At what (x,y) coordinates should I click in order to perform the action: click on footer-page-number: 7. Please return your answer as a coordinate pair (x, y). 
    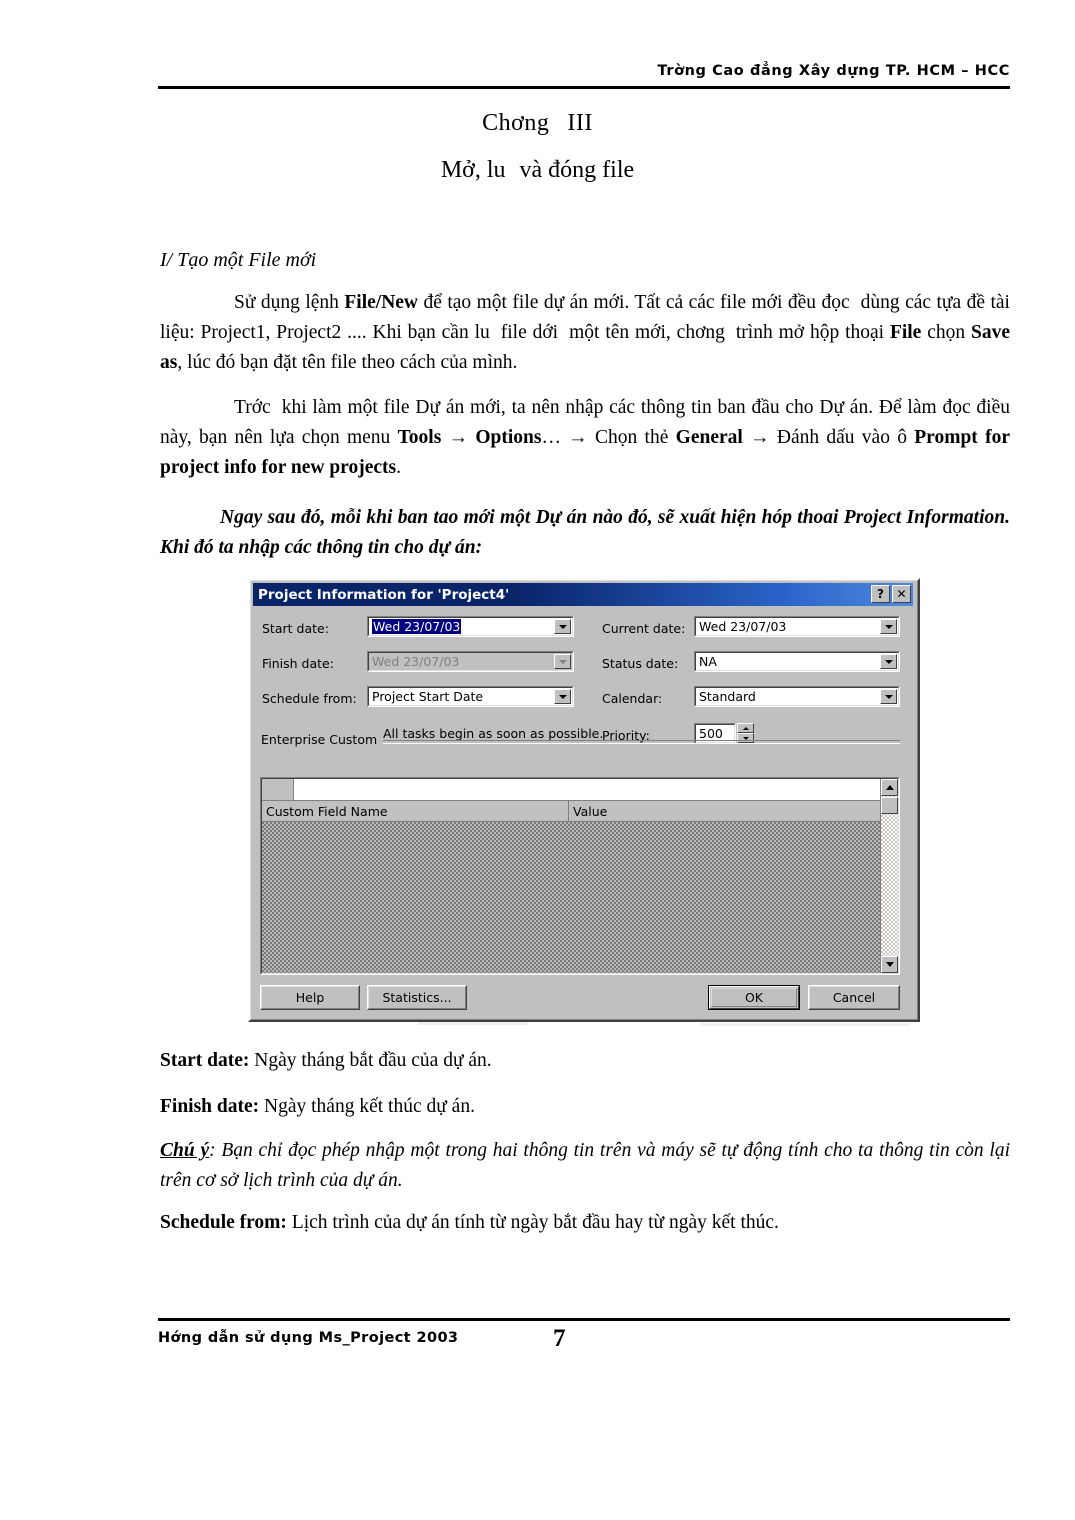
    Looking at the image, I should click on (559, 1338).